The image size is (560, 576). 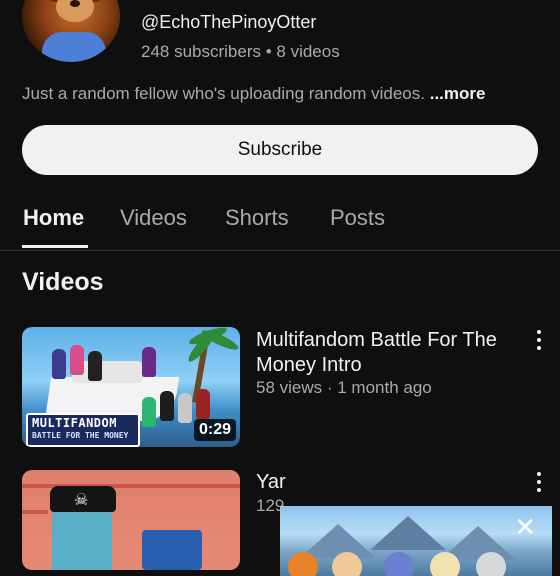 What do you see at coordinates (80, 435) in the screenshot?
I see `thumbnail-logo-subtitle: BATTLE FOR THE MONEY` at bounding box center [80, 435].